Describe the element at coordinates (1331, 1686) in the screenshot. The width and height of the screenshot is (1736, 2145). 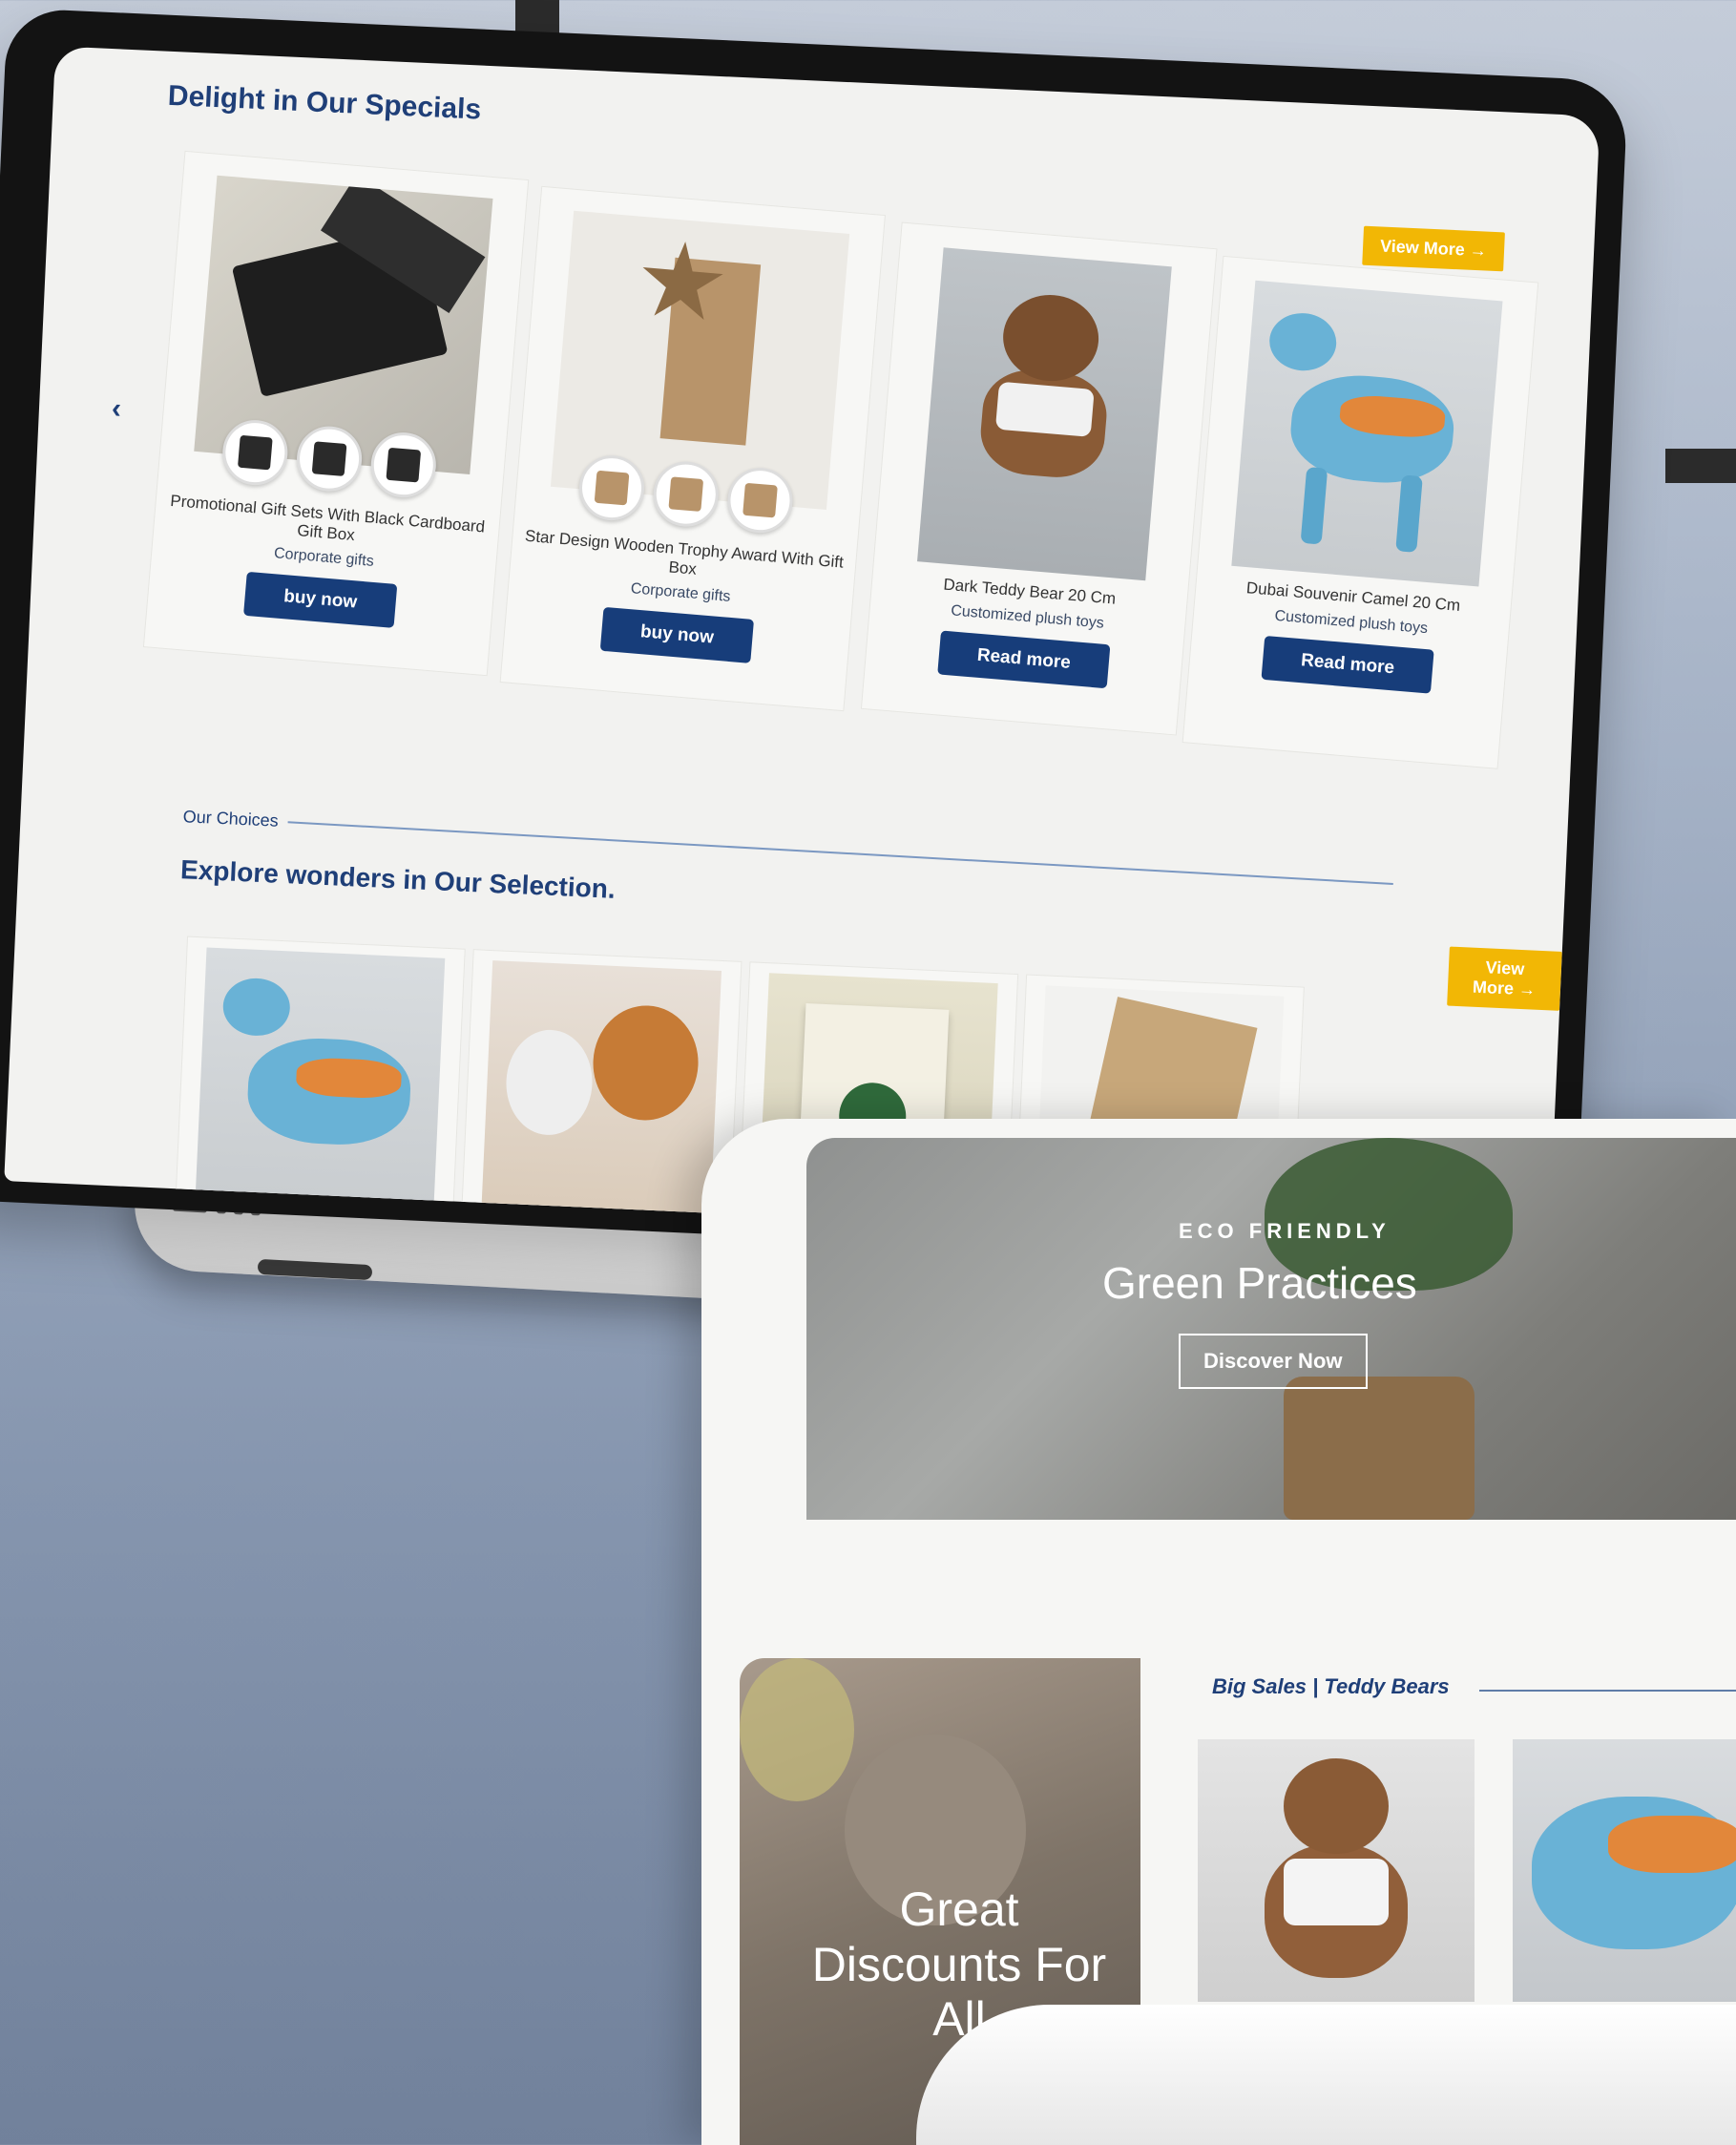
I see `sales-label: Big Sales | Teddy Bears` at that location.